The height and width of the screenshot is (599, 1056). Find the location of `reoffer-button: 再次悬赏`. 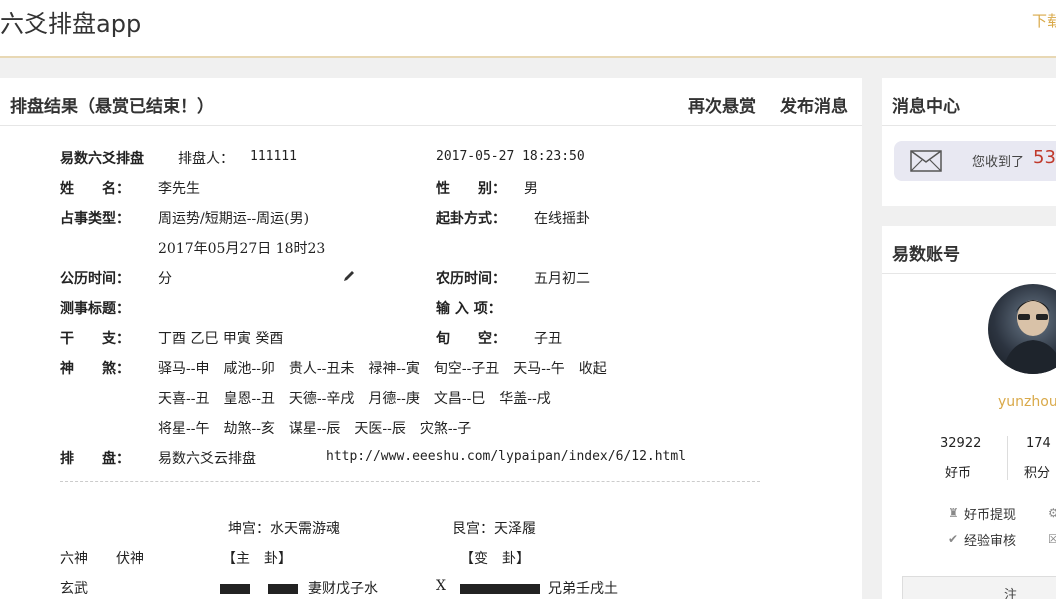

reoffer-button: 再次悬赏 is located at coordinates (722, 104).